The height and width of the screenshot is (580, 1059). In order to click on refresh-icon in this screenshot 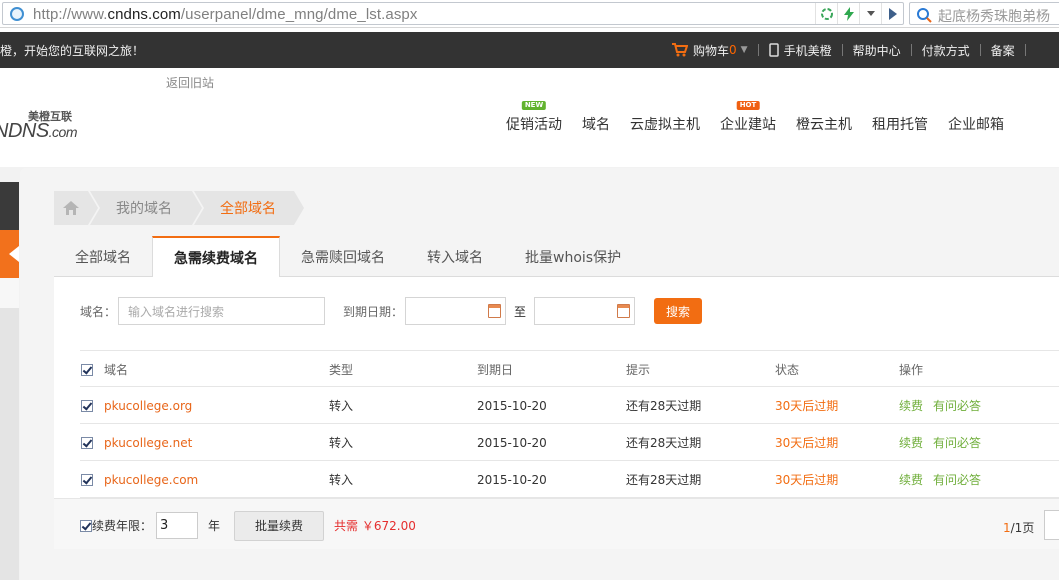, I will do `click(826, 13)`.